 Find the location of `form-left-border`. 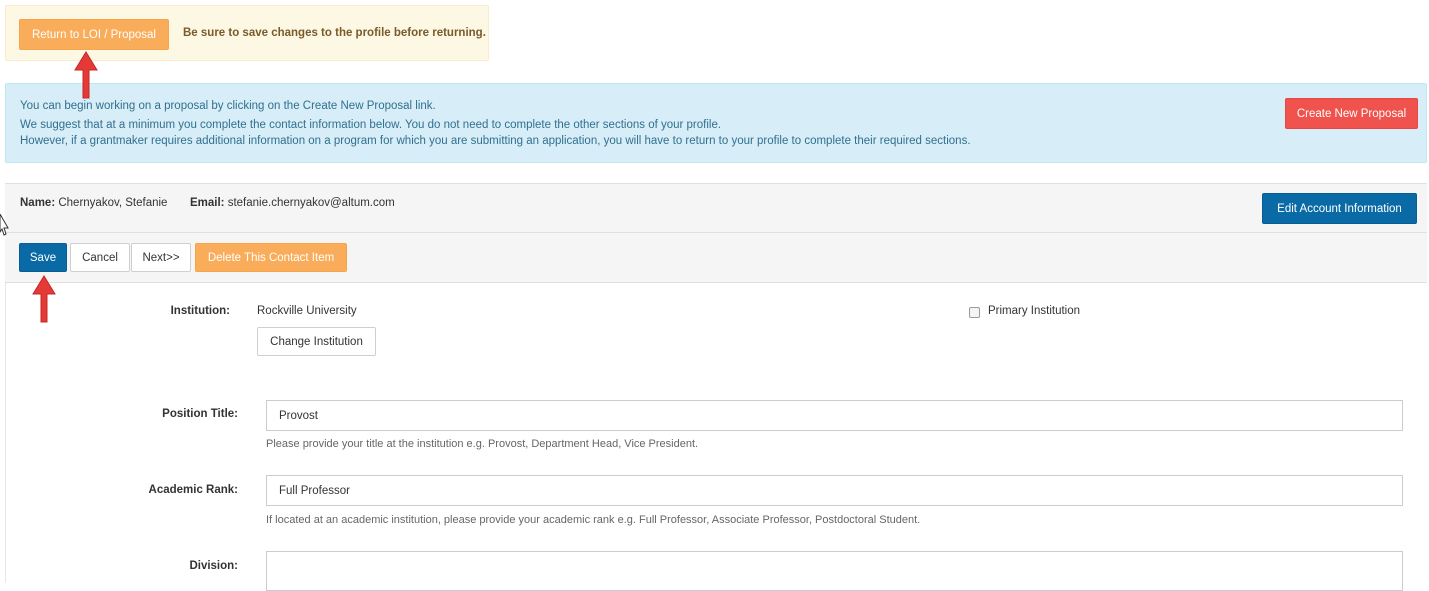

form-left-border is located at coordinates (5, 433).